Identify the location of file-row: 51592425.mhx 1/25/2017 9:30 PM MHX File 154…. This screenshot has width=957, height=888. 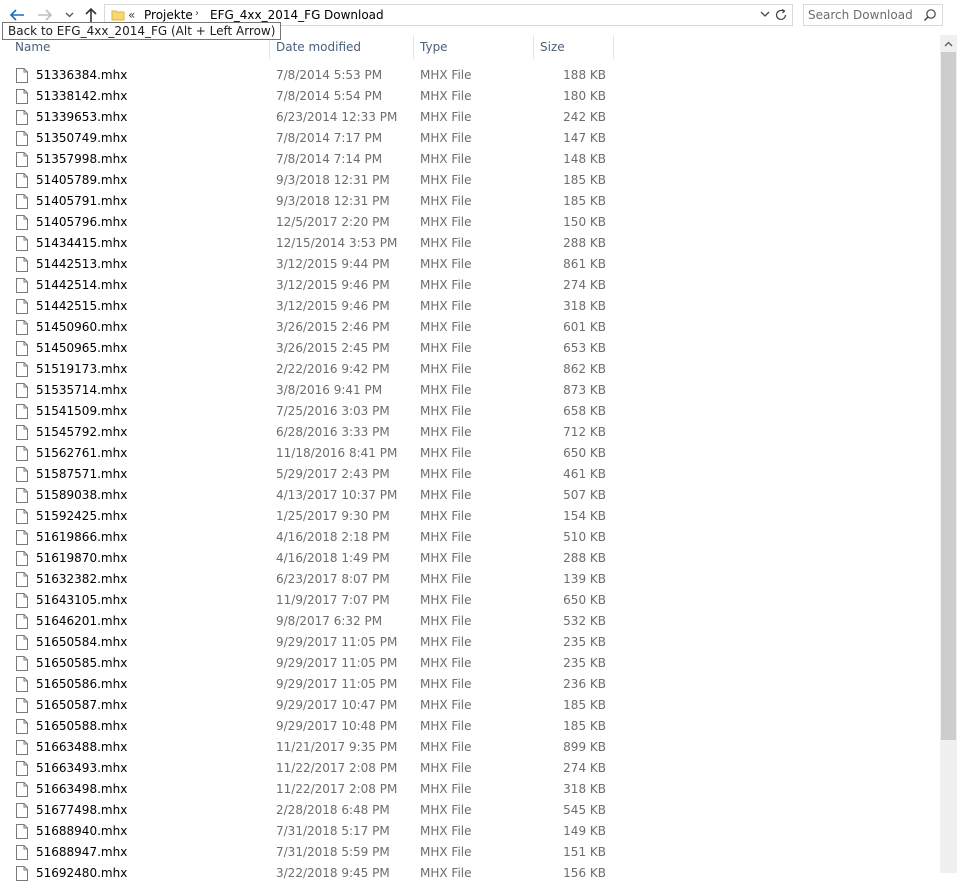
(470, 516).